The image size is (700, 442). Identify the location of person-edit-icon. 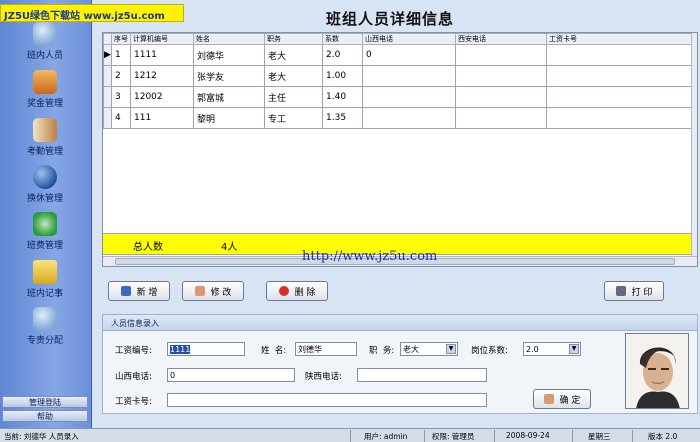
(199, 291).